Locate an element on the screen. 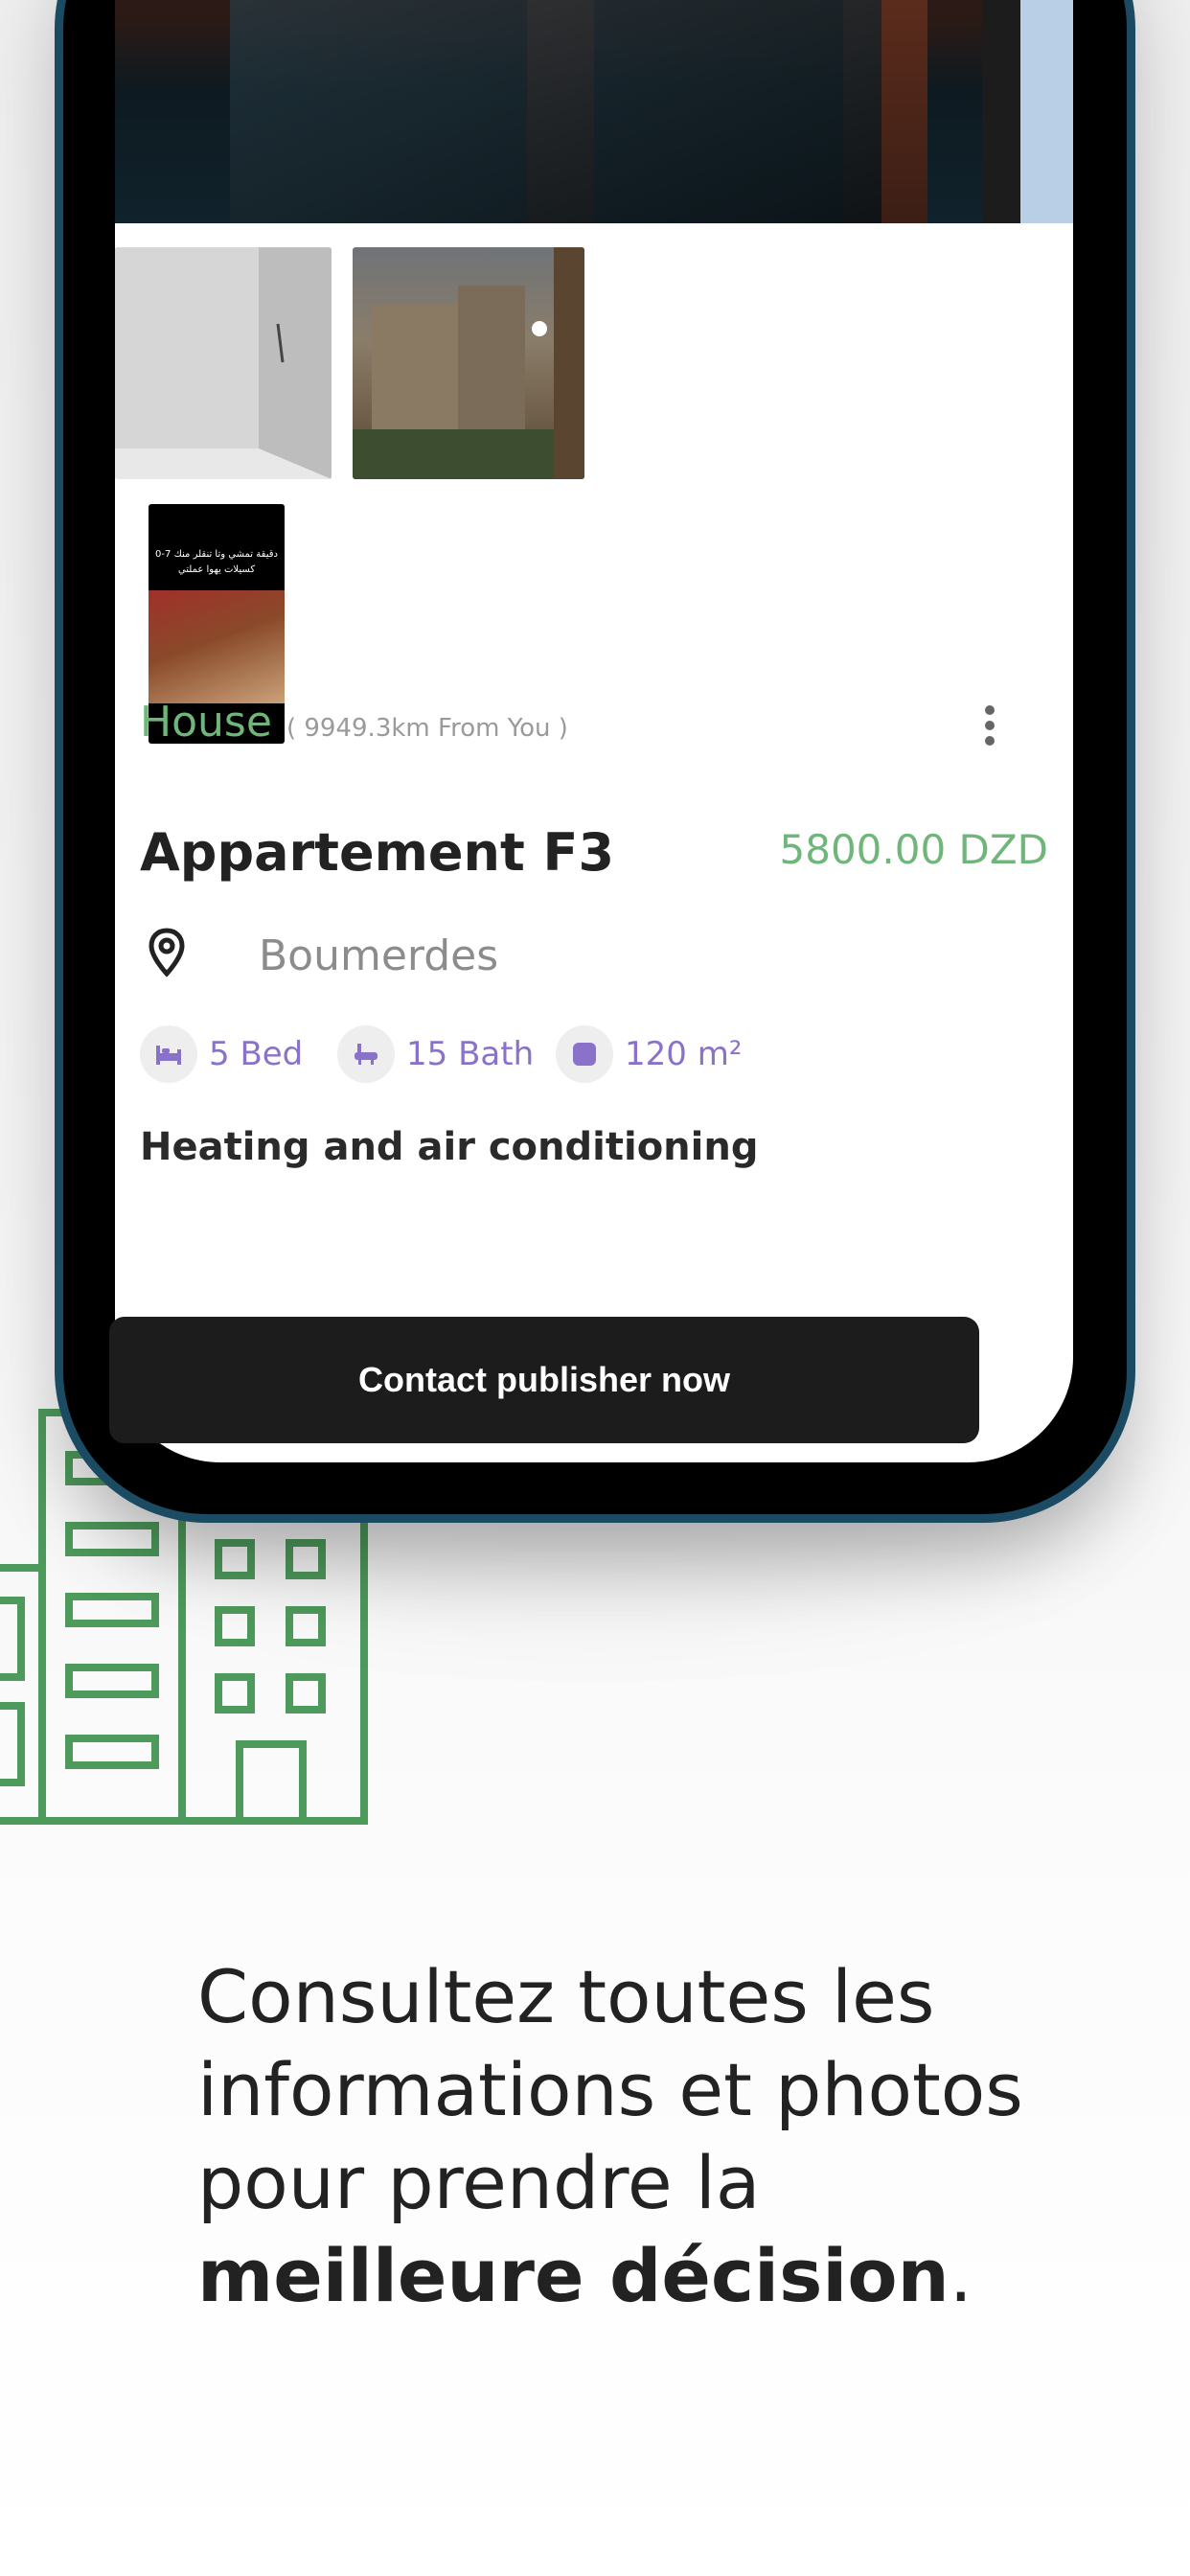  thumbnail-street-illustration is located at coordinates (468, 363).